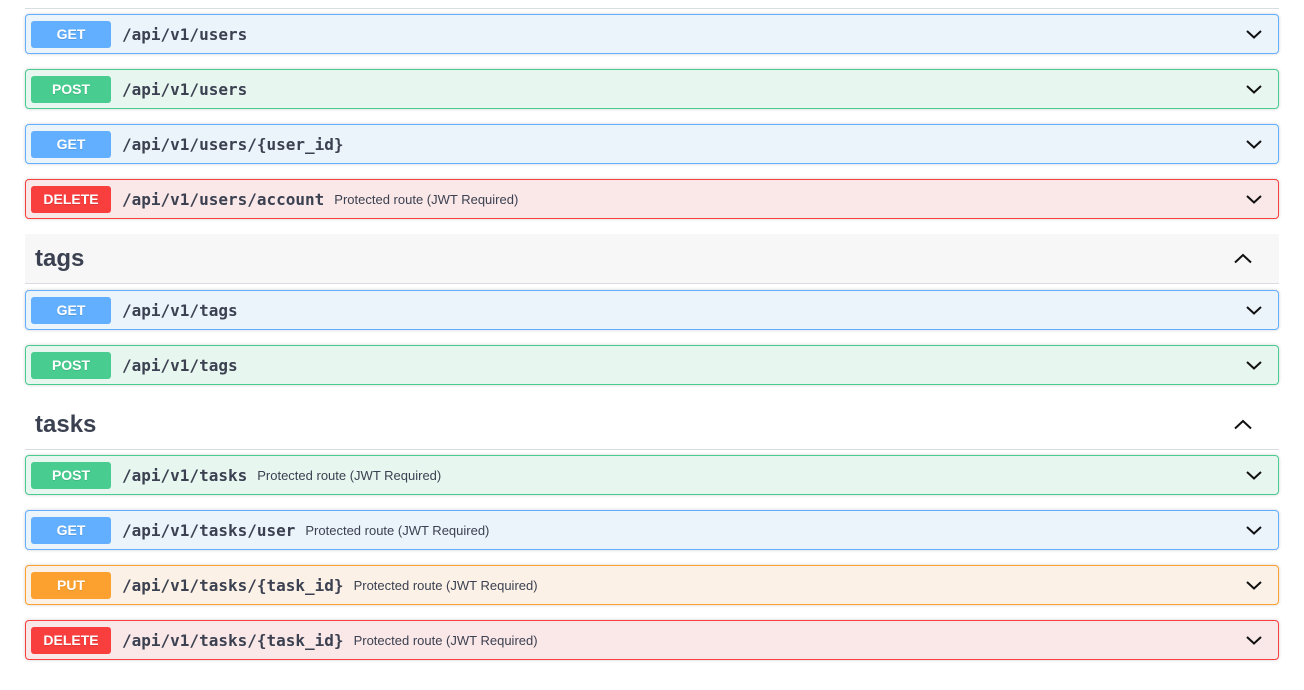 Image resolution: width=1304 pixels, height=690 pixels. Describe the element at coordinates (60, 258) in the screenshot. I see `tag-title: tags` at that location.